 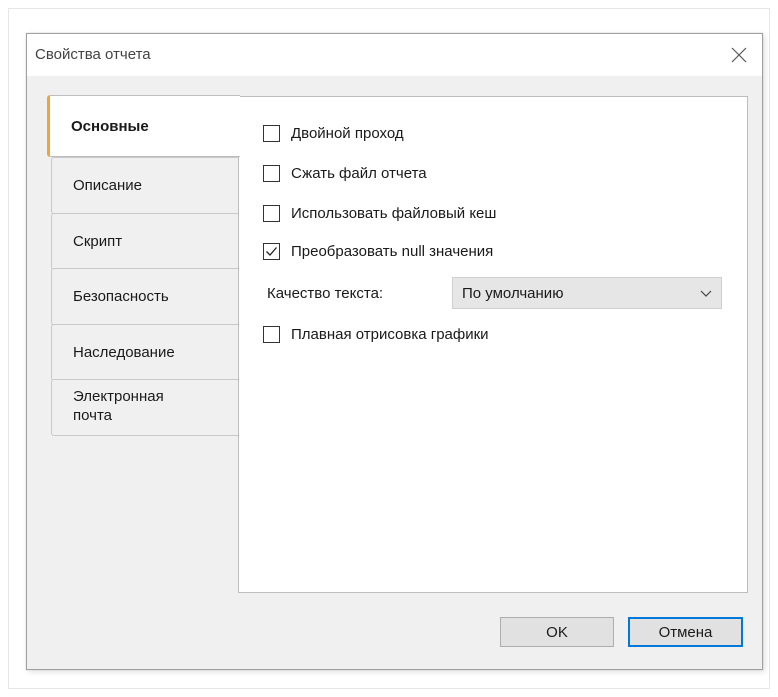 What do you see at coordinates (392, 251) in the screenshot?
I see `convert-null-label: Преобразовать null значения` at bounding box center [392, 251].